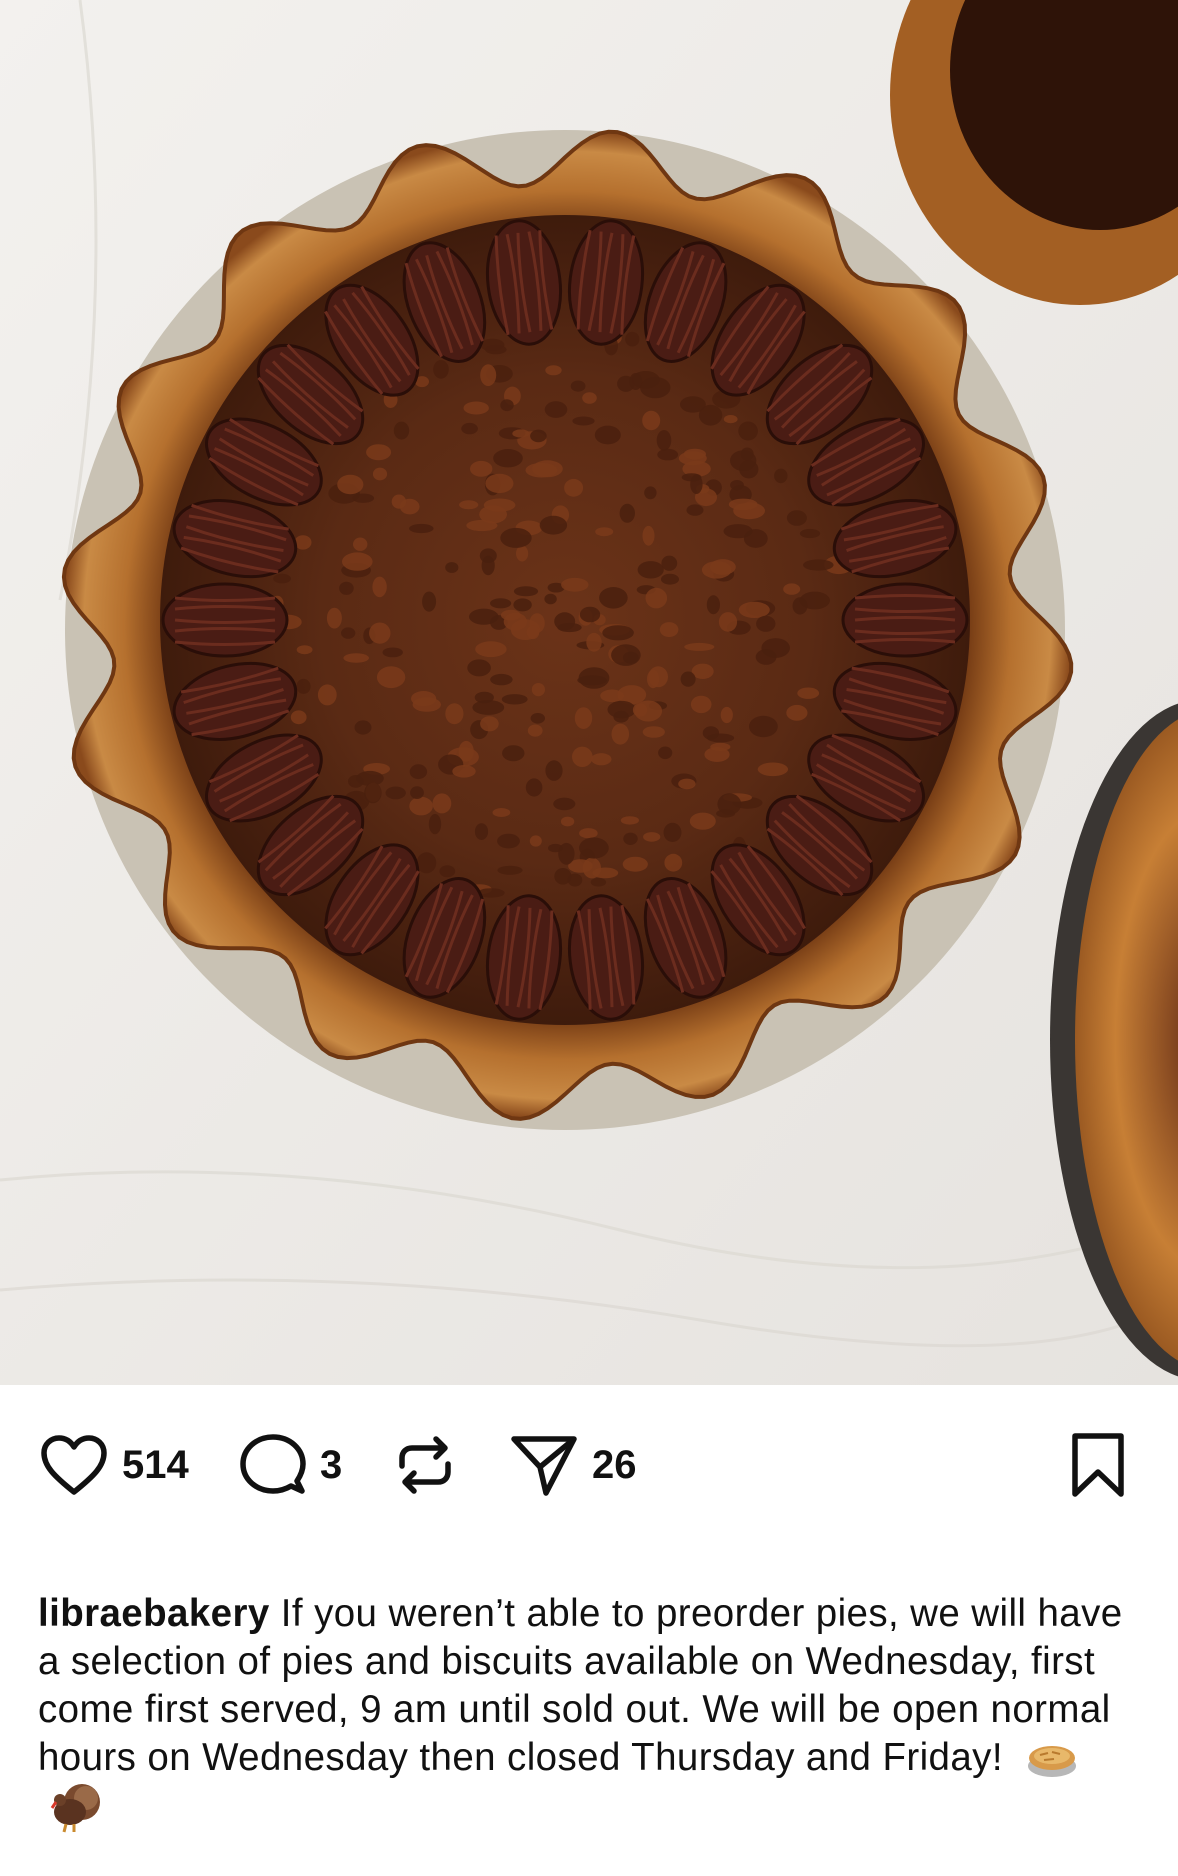  Describe the element at coordinates (1052, 1761) in the screenshot. I see `pie-emoji` at that location.